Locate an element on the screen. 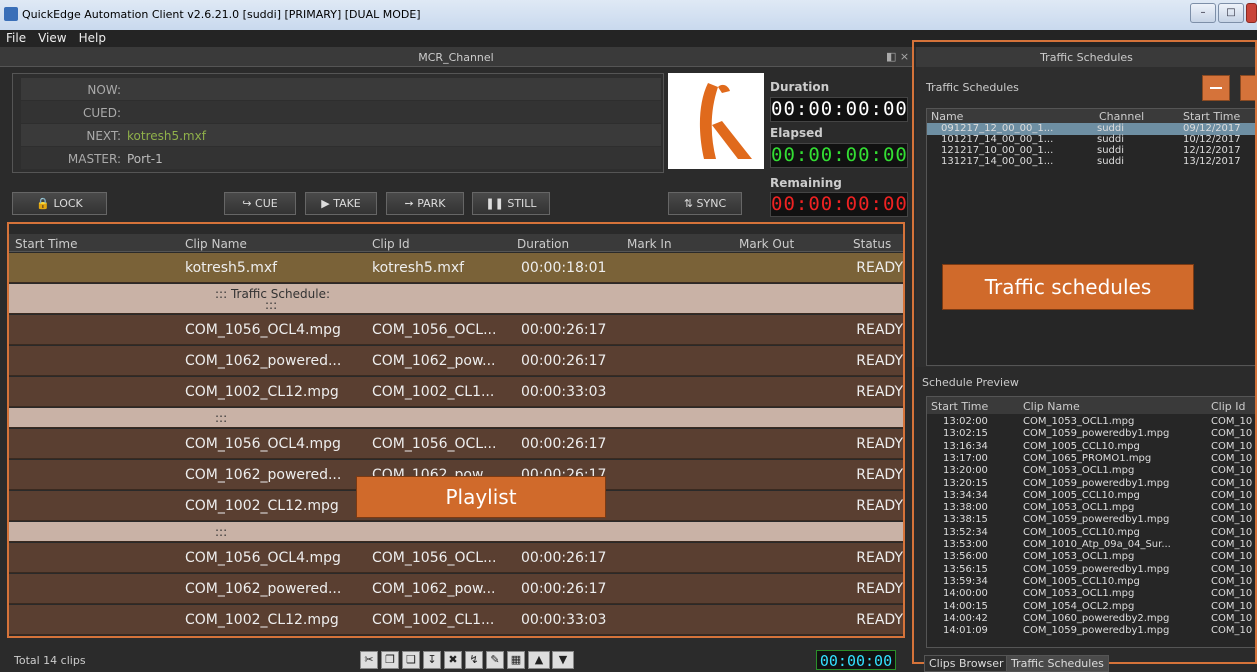 The width and height of the screenshot is (1257, 672). col-status: Status is located at coordinates (872, 244).